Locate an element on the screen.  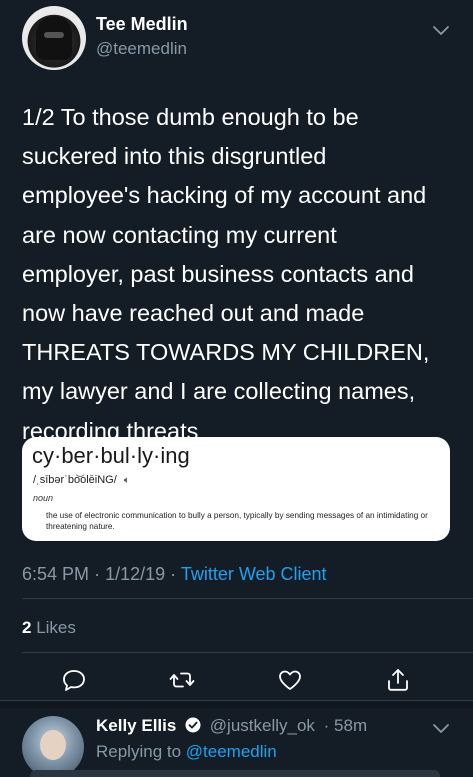
tweet-text-line: my lawyer and I are collecting names, is located at coordinates (219, 391).